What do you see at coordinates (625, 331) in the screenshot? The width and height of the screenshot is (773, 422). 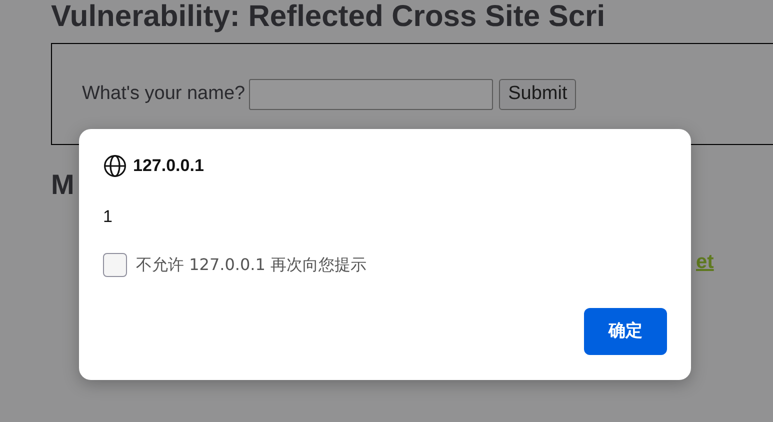 I see `ok-button: 确定` at bounding box center [625, 331].